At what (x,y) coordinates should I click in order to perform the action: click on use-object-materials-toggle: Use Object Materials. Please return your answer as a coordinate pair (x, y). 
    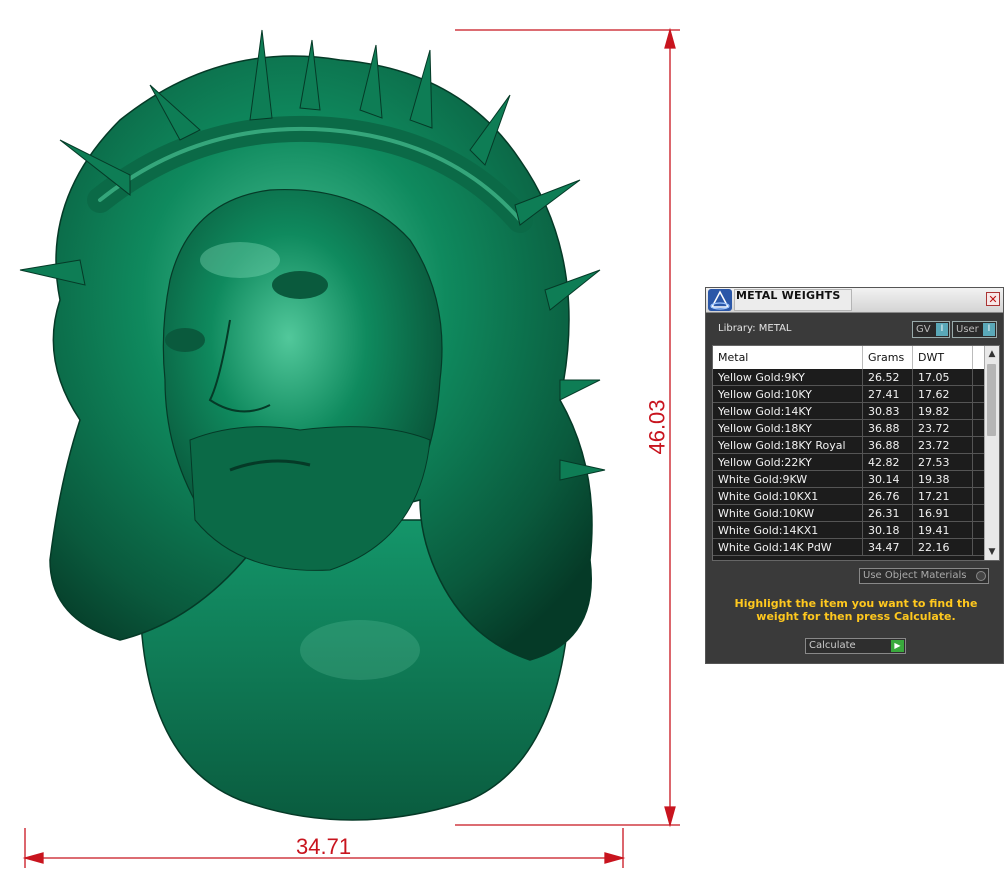
    Looking at the image, I should click on (924, 576).